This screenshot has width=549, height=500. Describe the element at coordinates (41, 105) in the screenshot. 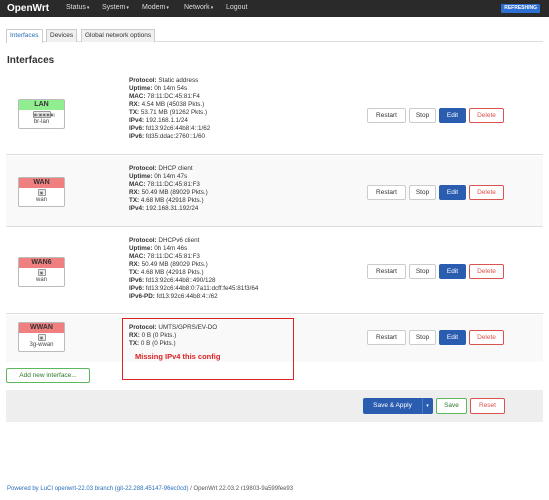

I see `interface-name: LAN` at that location.